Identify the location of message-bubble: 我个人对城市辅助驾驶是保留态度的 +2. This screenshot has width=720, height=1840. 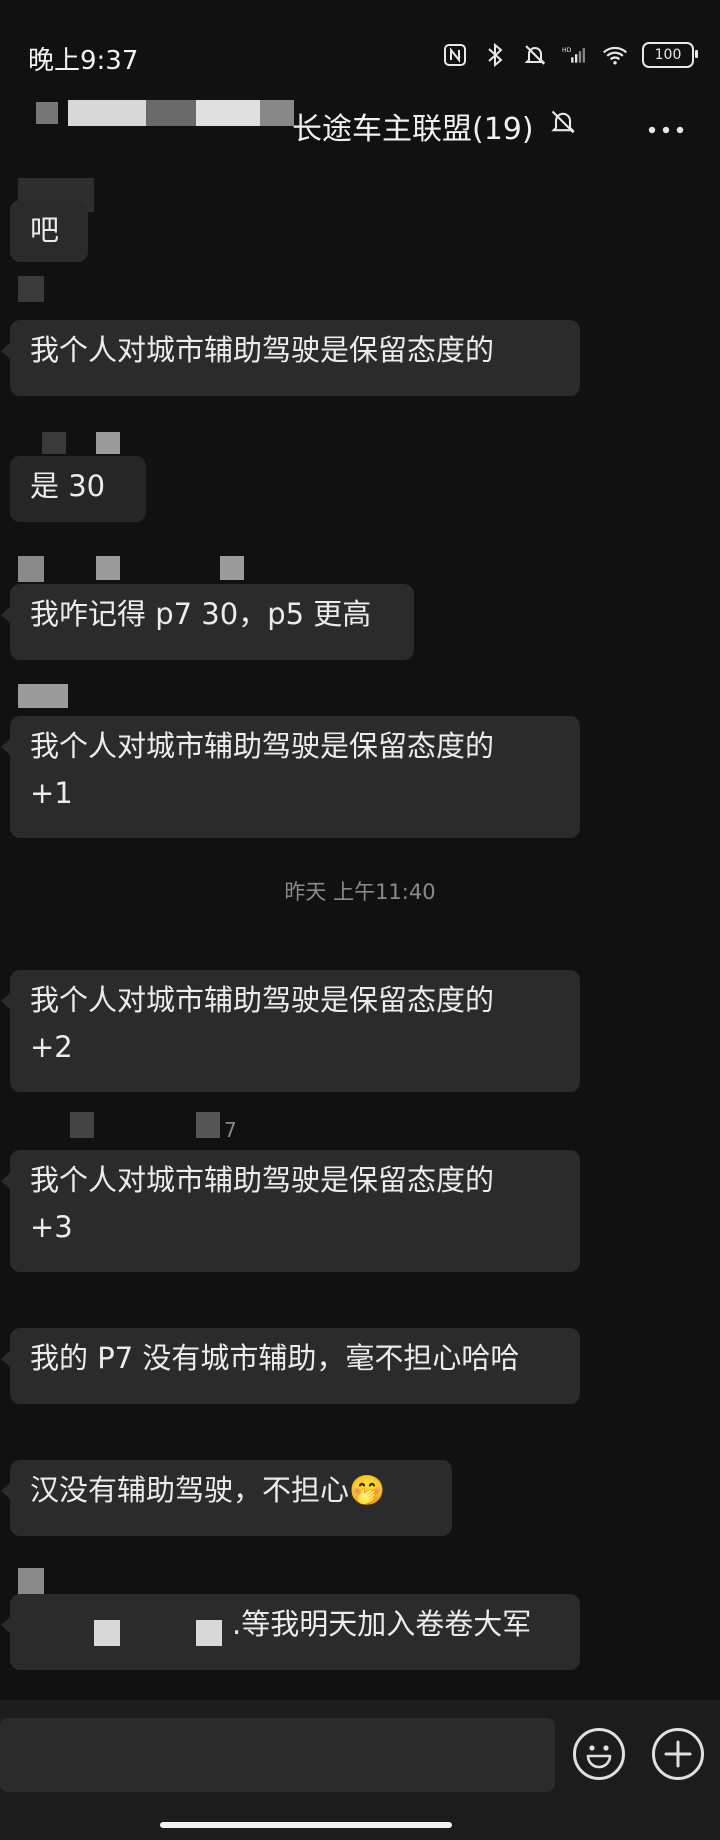
(290, 1031).